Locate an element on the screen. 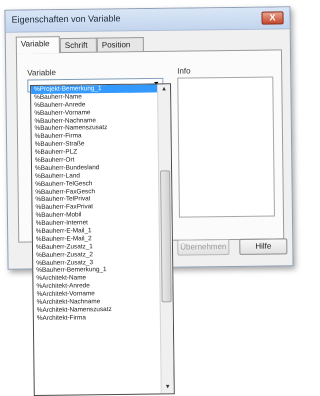  window-title: Eigenschaften von Variable is located at coordinates (66, 19).